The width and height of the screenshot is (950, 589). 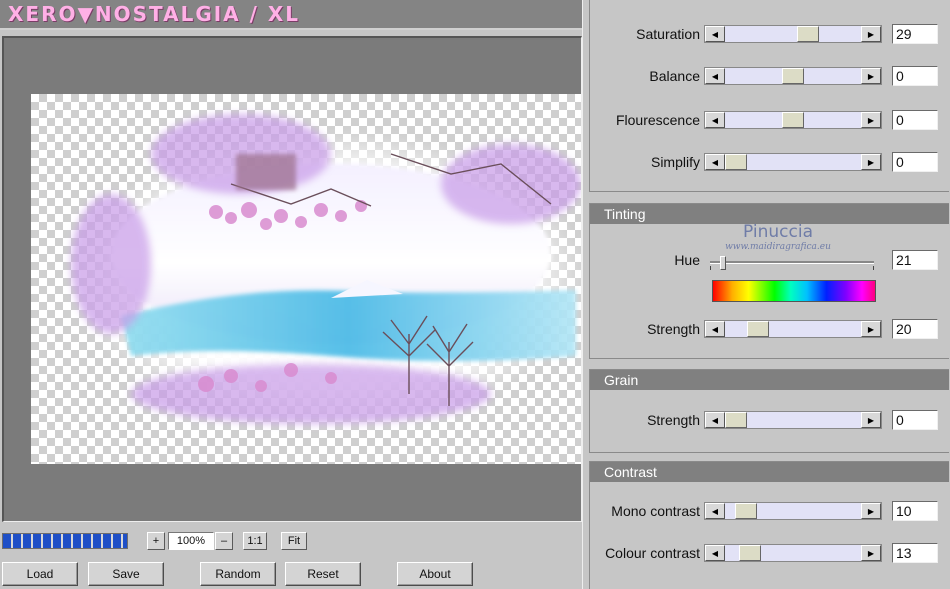 I want to click on balance-row: Balance ◀ ▶ 0, so click(x=770, y=76).